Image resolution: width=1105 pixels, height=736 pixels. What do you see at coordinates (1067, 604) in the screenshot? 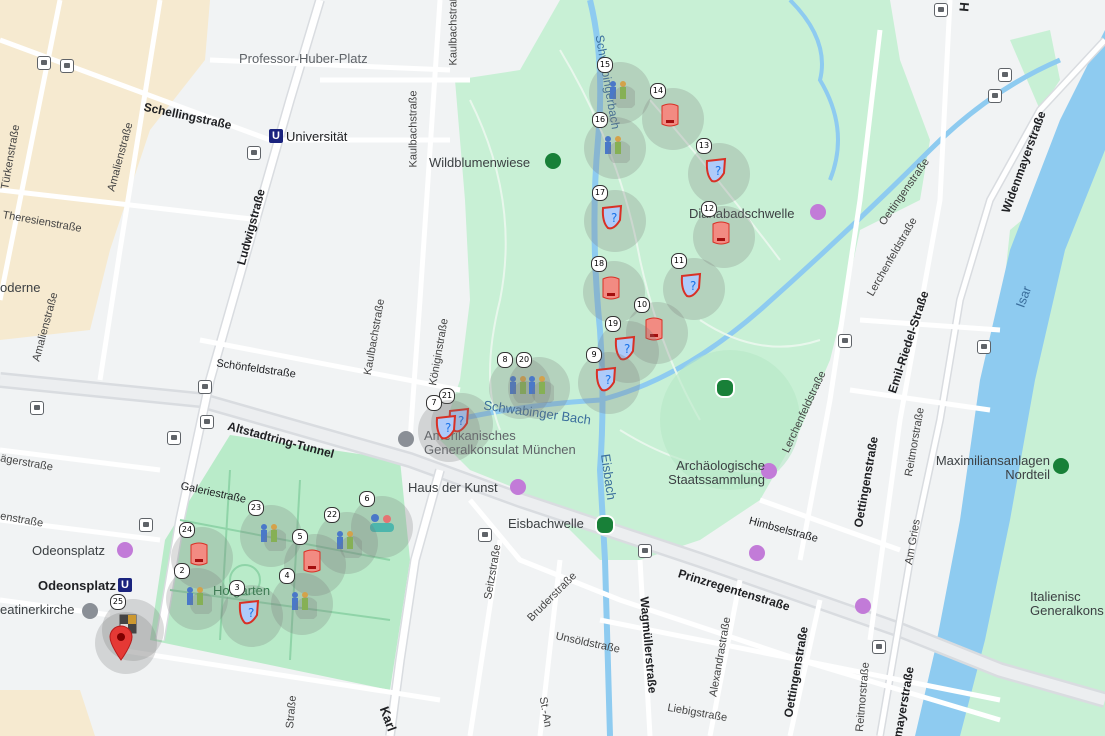
I see `label-italienisches-generalkonsulat: Italienisc Generalkons` at bounding box center [1067, 604].